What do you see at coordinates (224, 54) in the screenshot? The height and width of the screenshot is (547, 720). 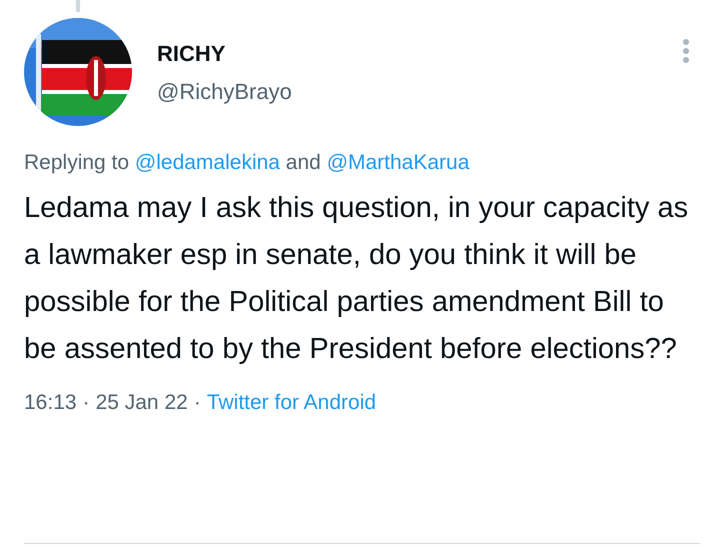 I see `author-name: RICHY` at bounding box center [224, 54].